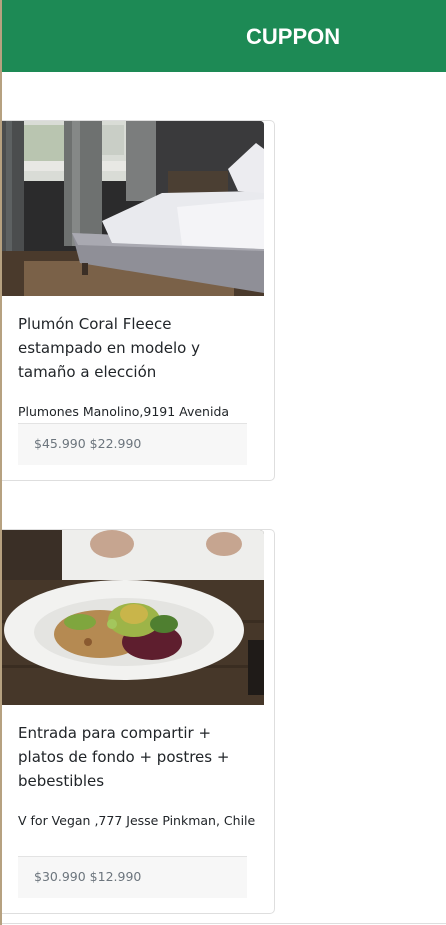  Describe the element at coordinates (293, 37) in the screenshot. I see `brand-logo: CUPPON` at that location.